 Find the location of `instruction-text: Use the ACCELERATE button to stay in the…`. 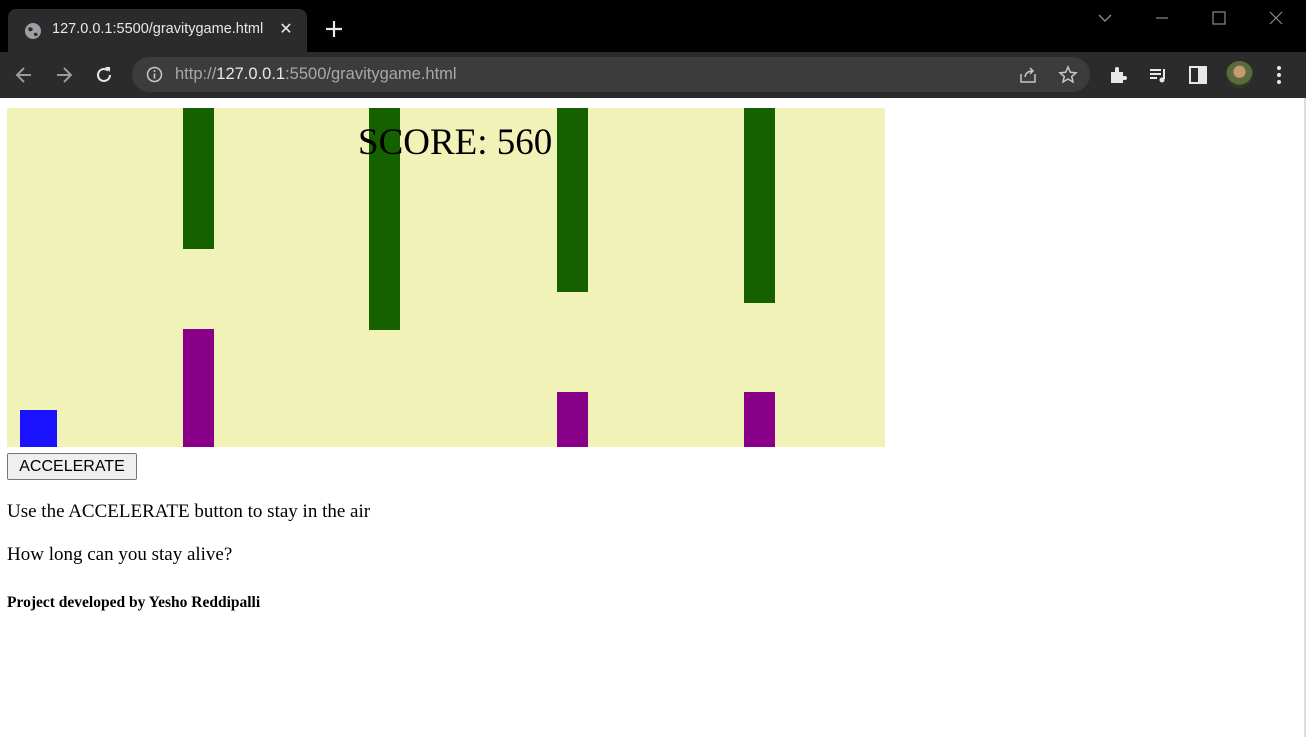

instruction-text: Use the ACCELERATE button to stay in the… is located at coordinates (189, 511).